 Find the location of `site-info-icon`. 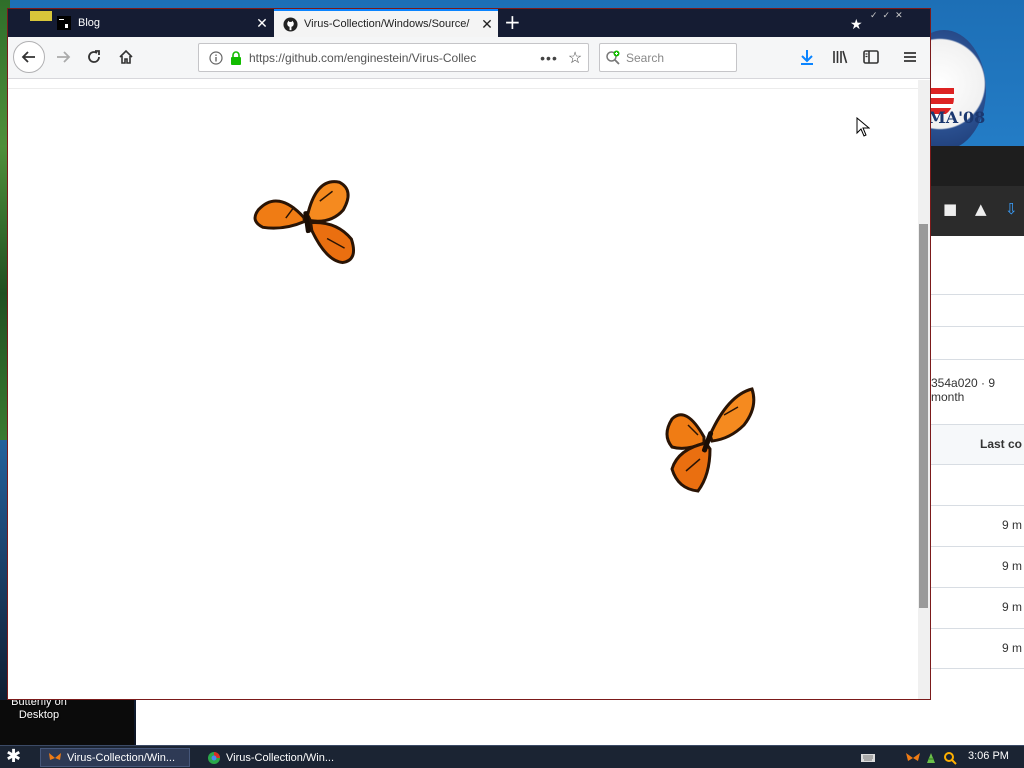

site-info-icon is located at coordinates (216, 57).